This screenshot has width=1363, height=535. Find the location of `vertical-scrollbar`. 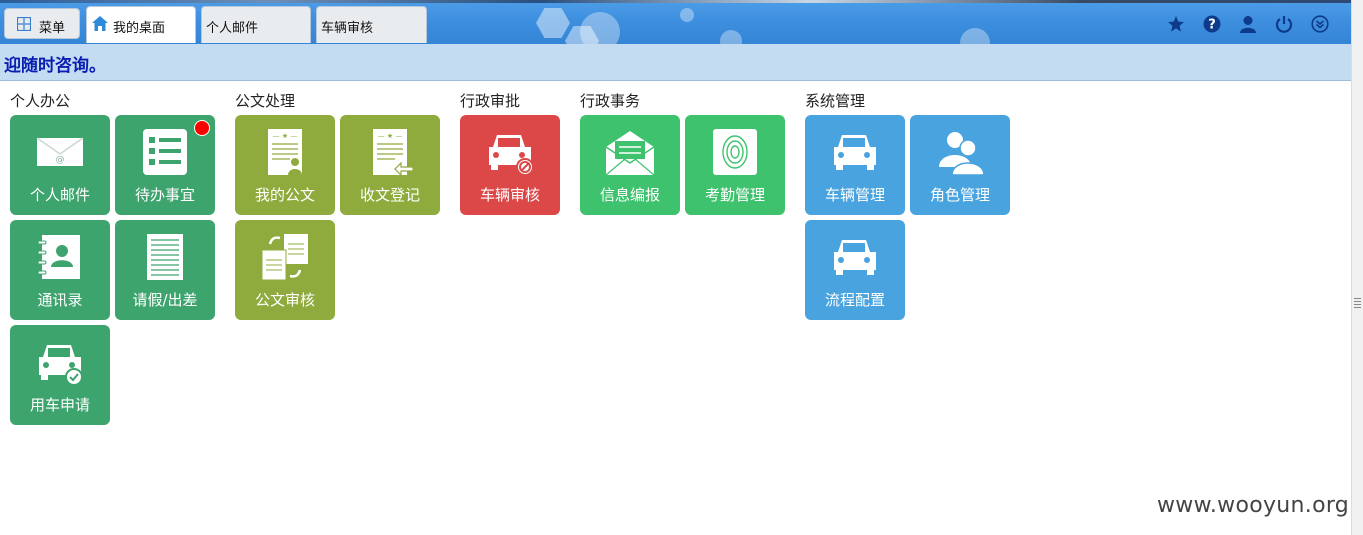

vertical-scrollbar is located at coordinates (1357, 267).